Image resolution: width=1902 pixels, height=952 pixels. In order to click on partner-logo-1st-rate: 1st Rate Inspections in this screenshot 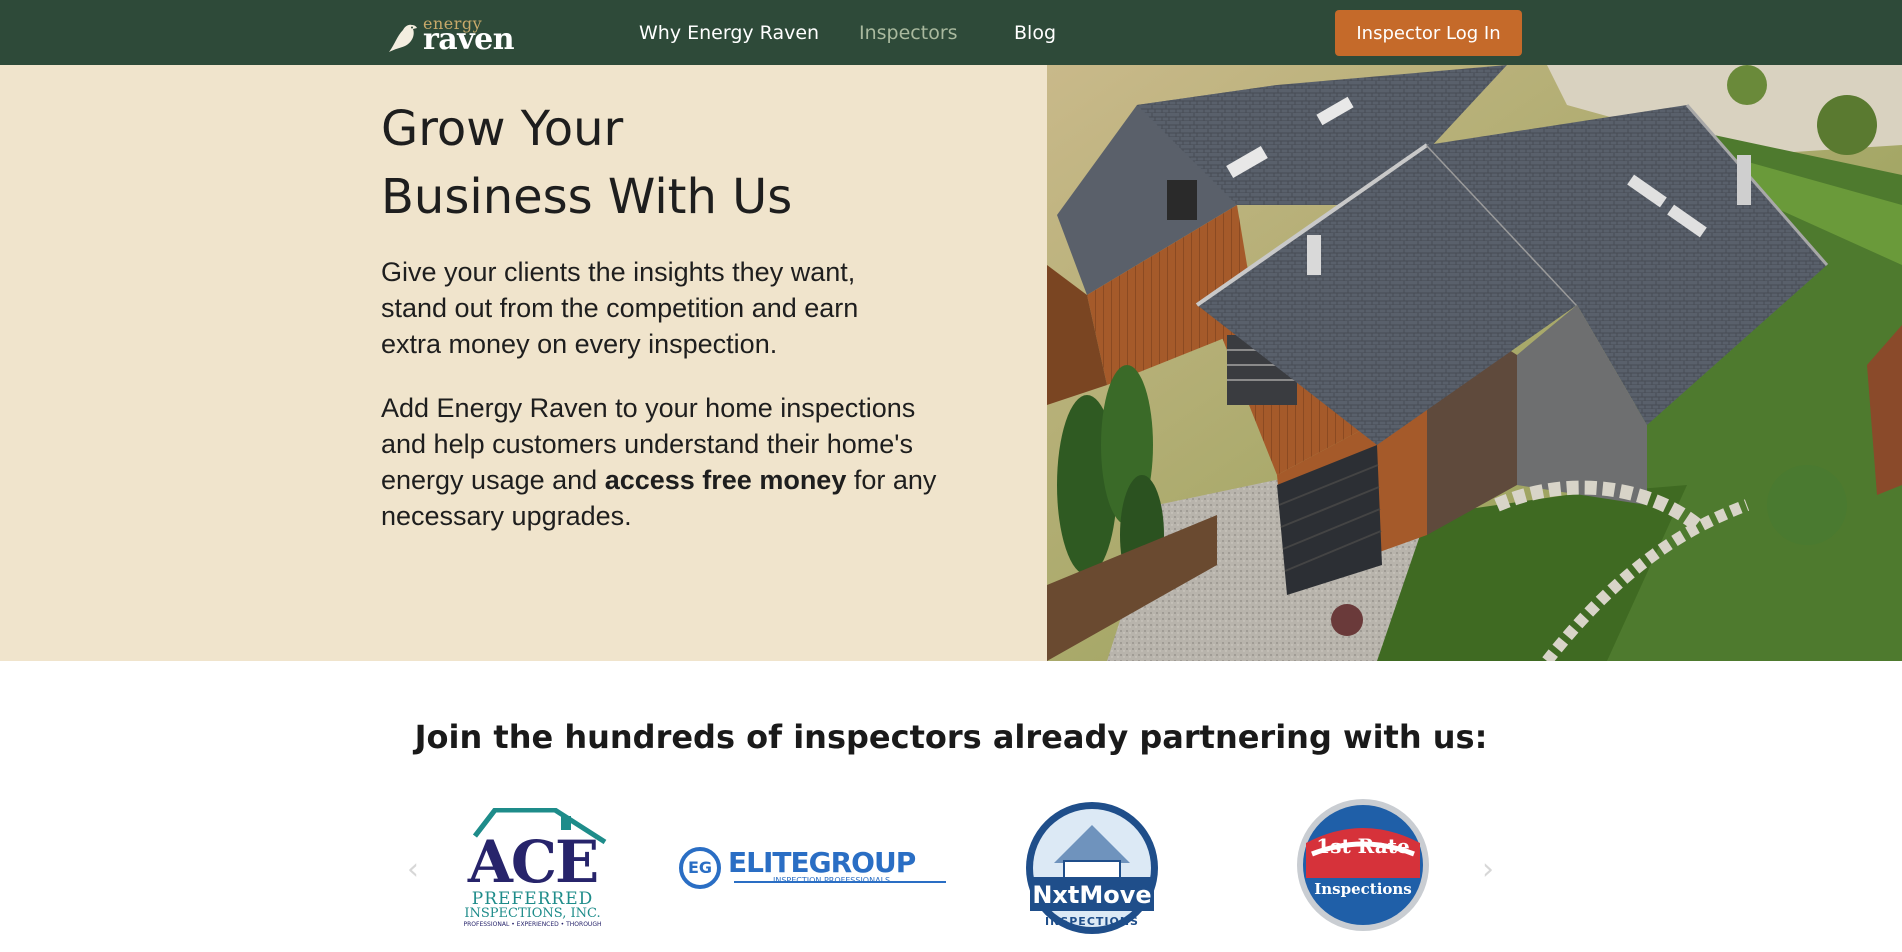, I will do `click(1363, 865)`.